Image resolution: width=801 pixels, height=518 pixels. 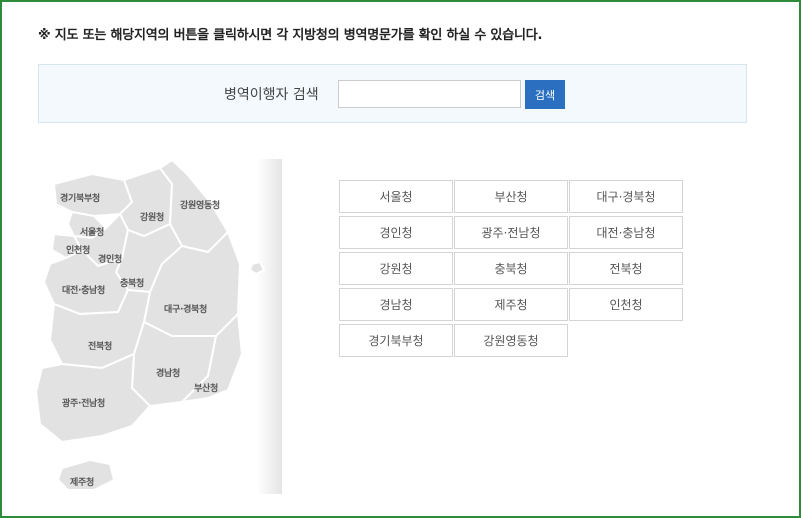 I want to click on office-button-seoul: 서울청, so click(x=396, y=196).